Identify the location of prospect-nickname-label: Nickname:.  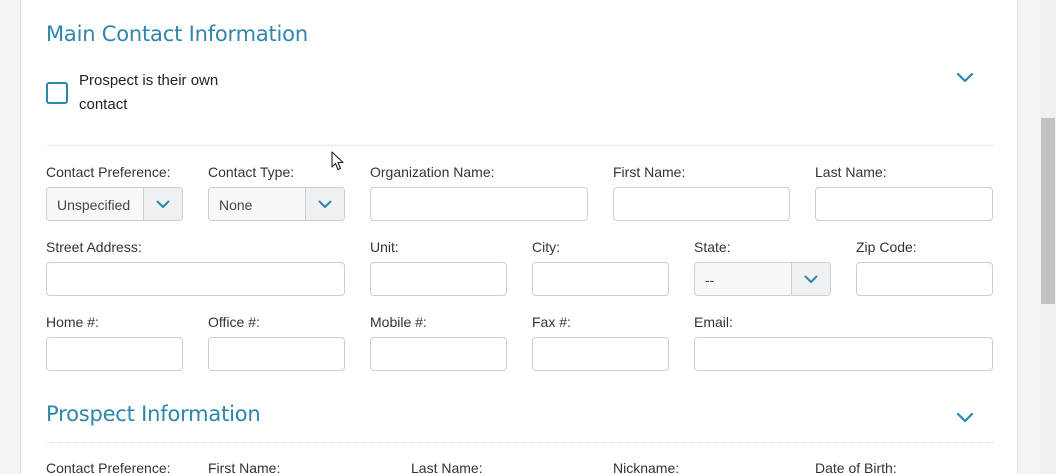
(646, 467).